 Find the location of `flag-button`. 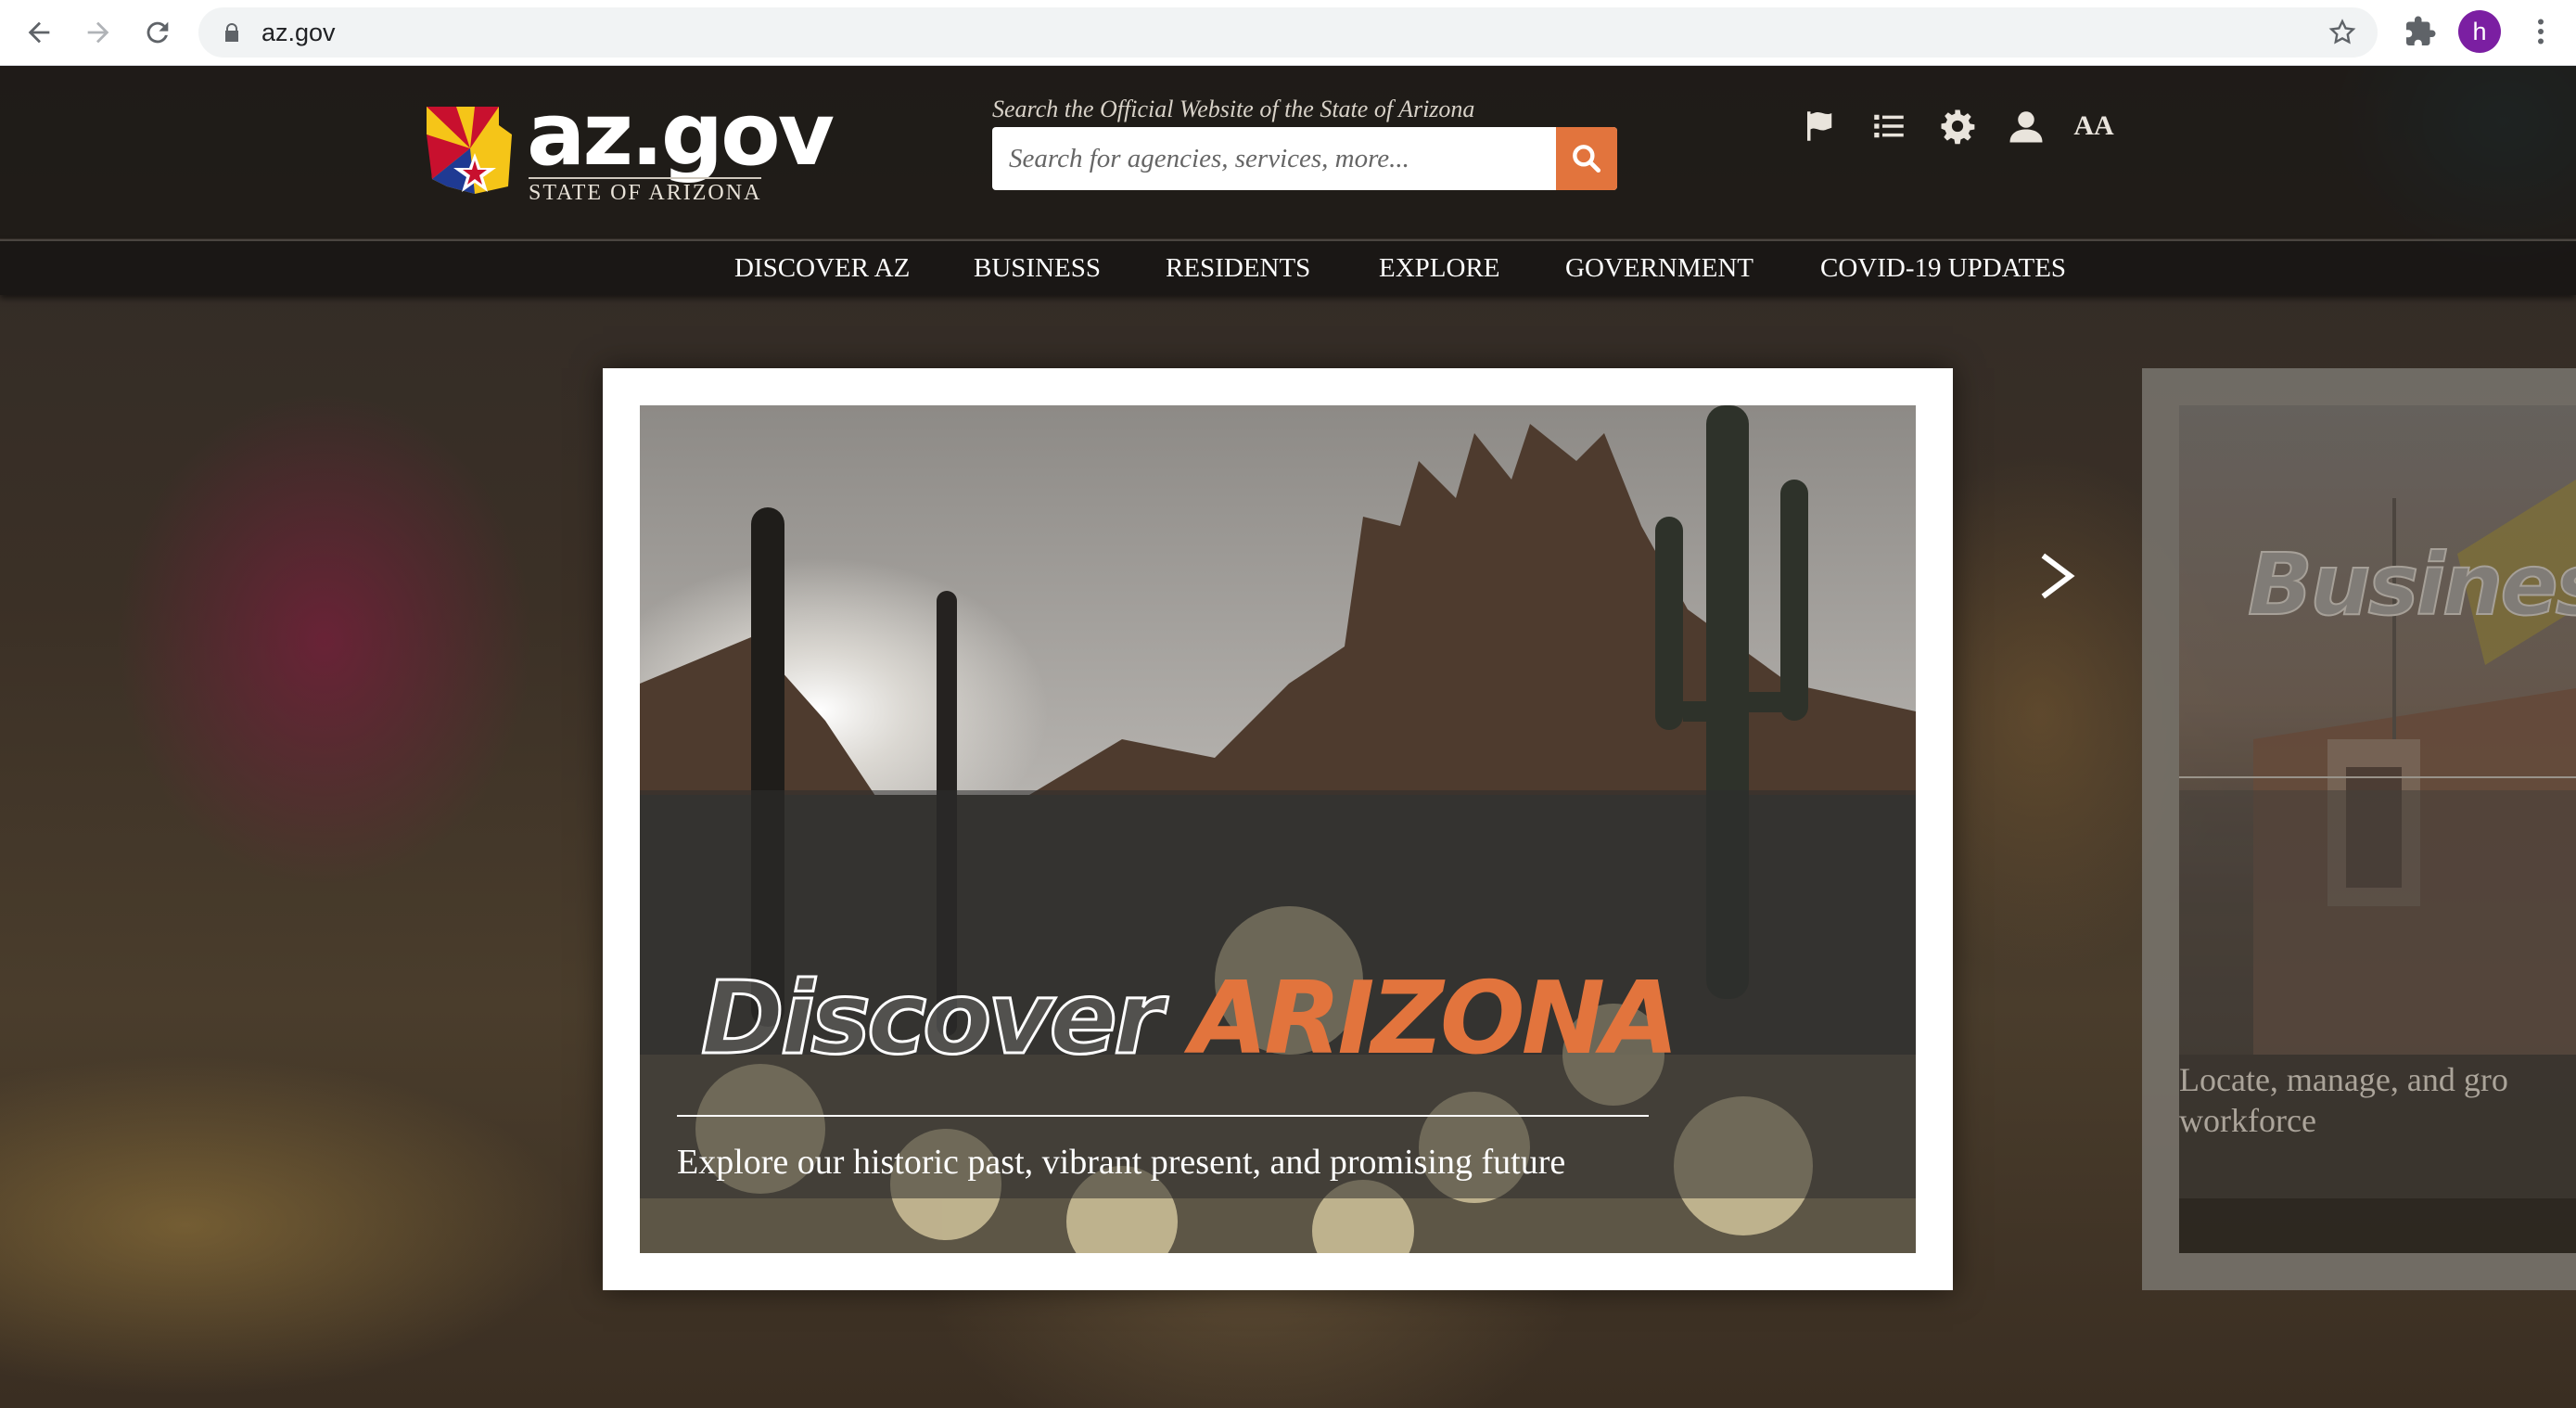

flag-button is located at coordinates (1820, 126).